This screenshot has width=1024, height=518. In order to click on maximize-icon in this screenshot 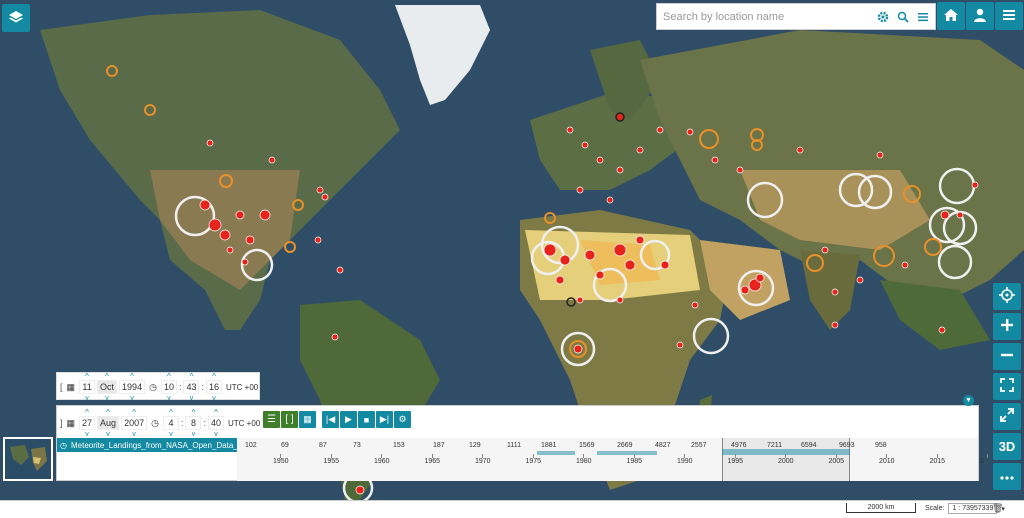, I will do `click(1007, 416)`.